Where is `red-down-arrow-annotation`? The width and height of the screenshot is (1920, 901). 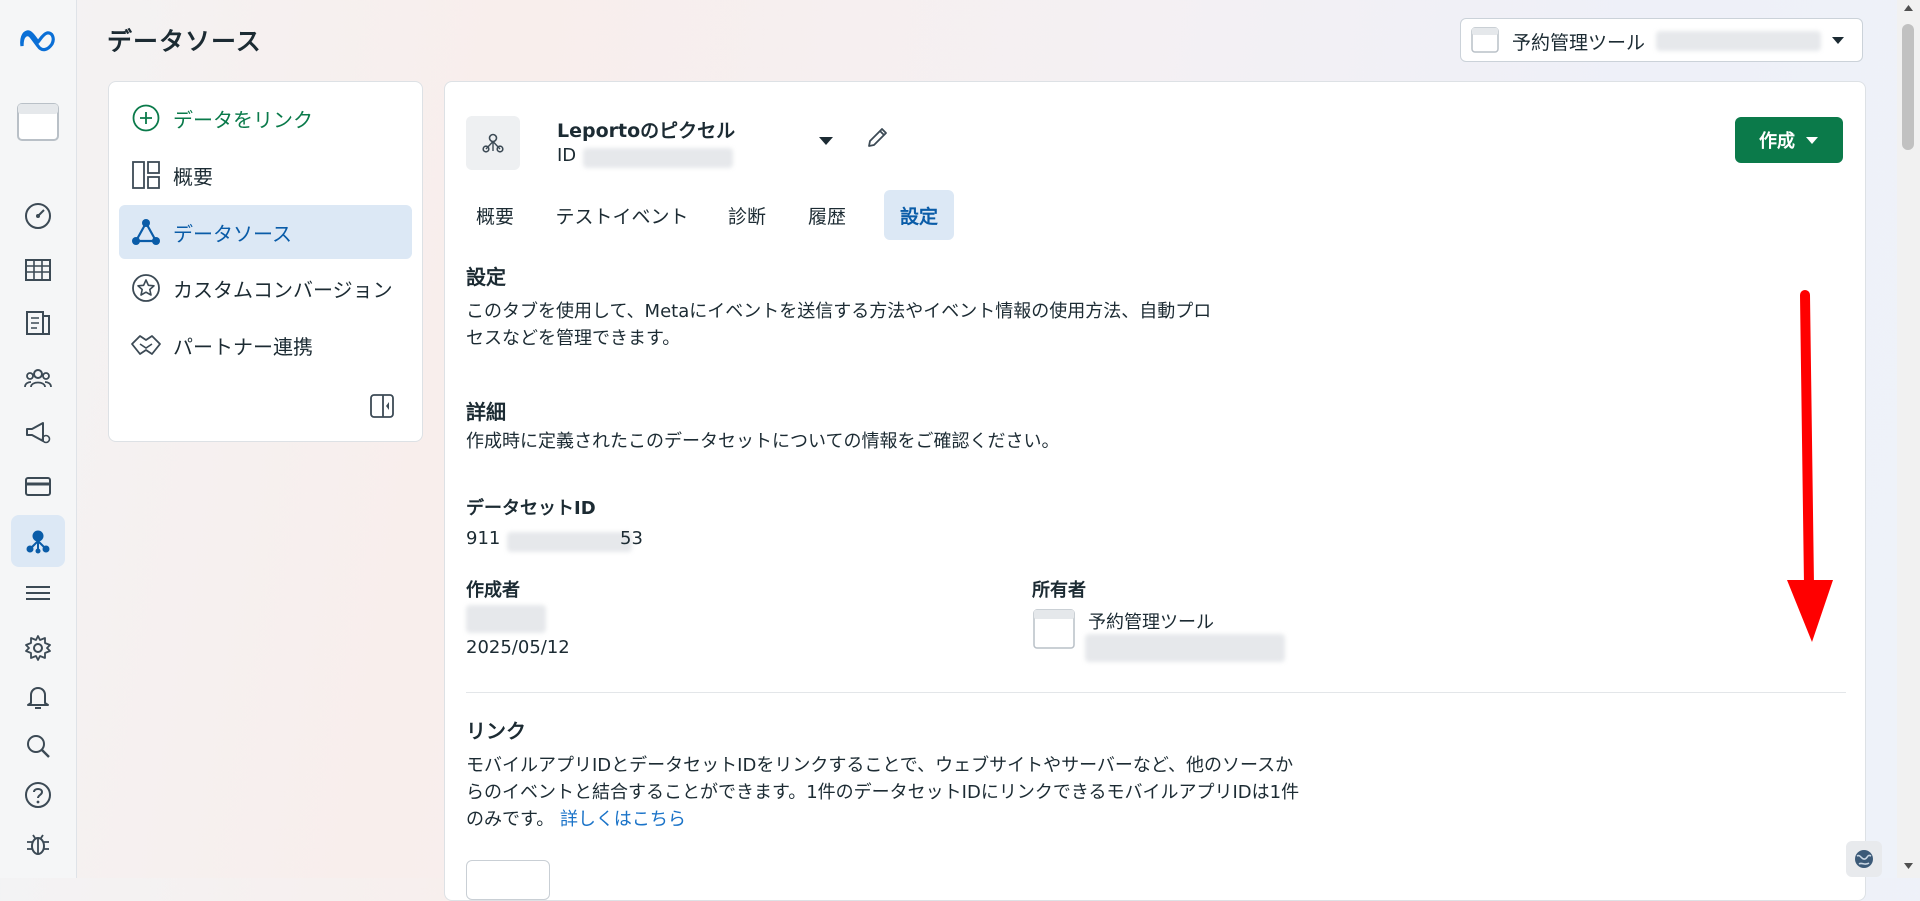
red-down-arrow-annotation is located at coordinates (1810, 466).